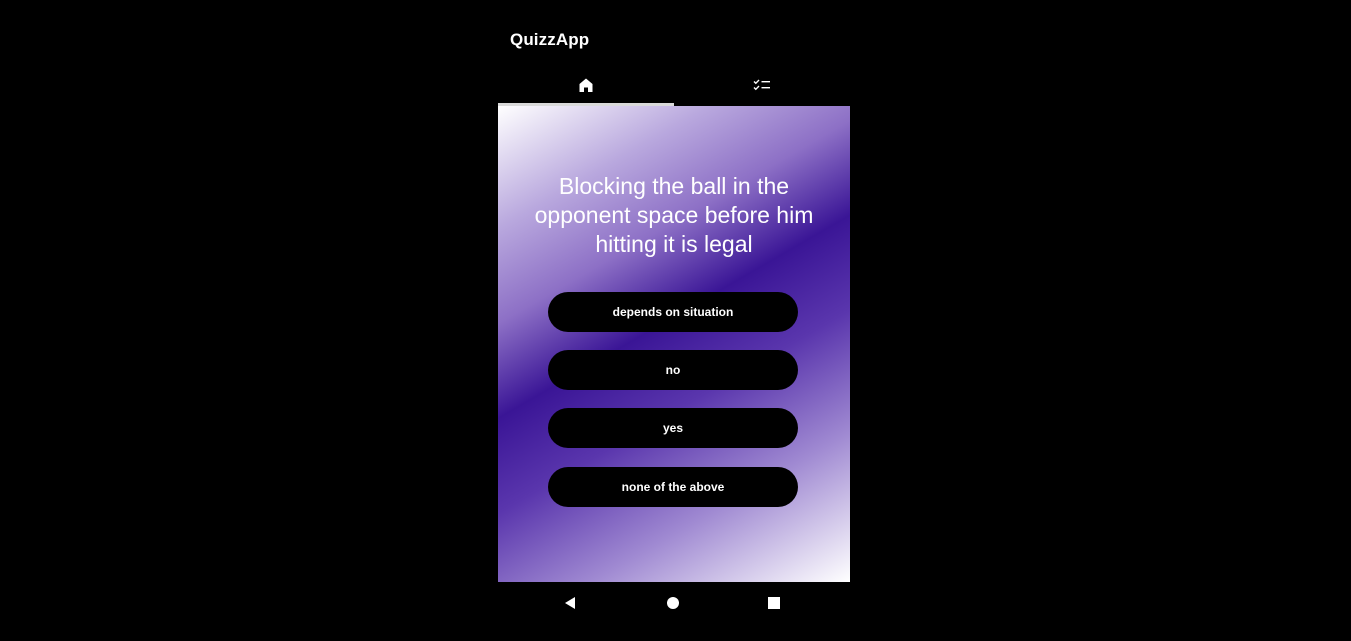  I want to click on home-circle-icon, so click(673, 603).